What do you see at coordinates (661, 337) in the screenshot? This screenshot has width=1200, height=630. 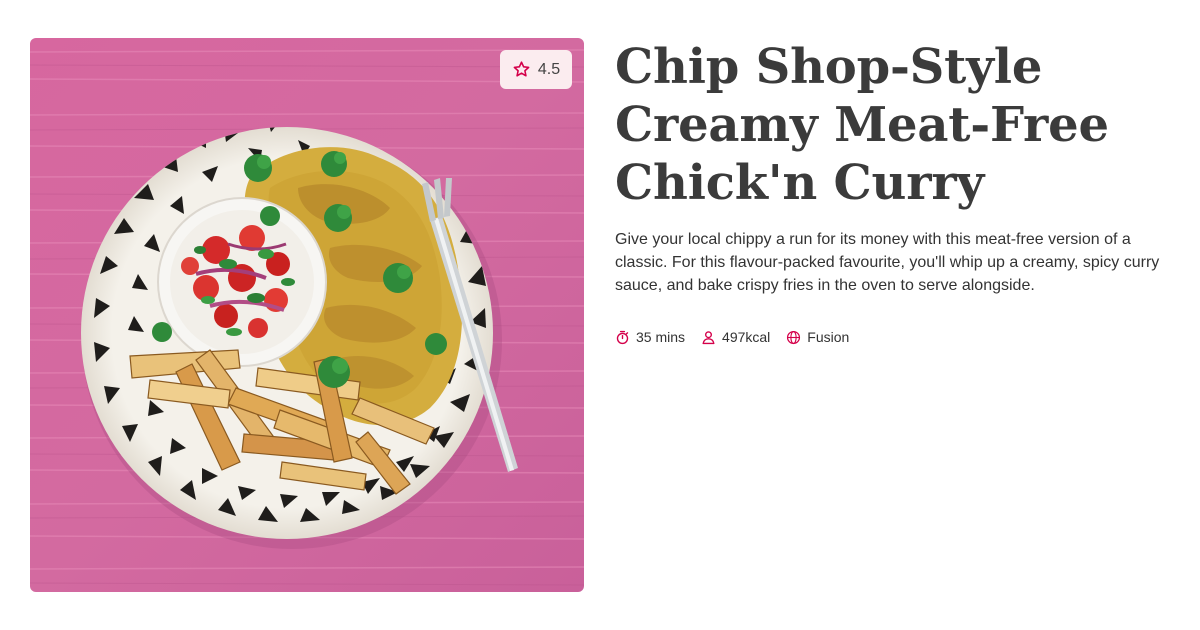 I see `meta-time-label: 35 mins` at bounding box center [661, 337].